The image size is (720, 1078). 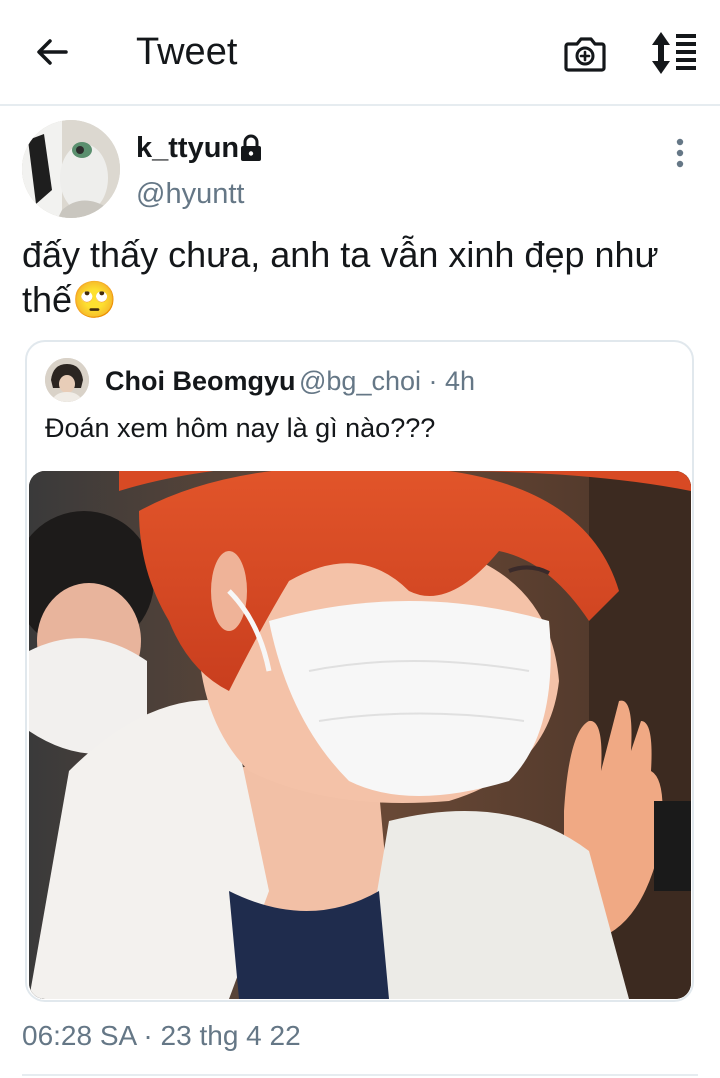 I want to click on sort-lines-icon, so click(x=674, y=53).